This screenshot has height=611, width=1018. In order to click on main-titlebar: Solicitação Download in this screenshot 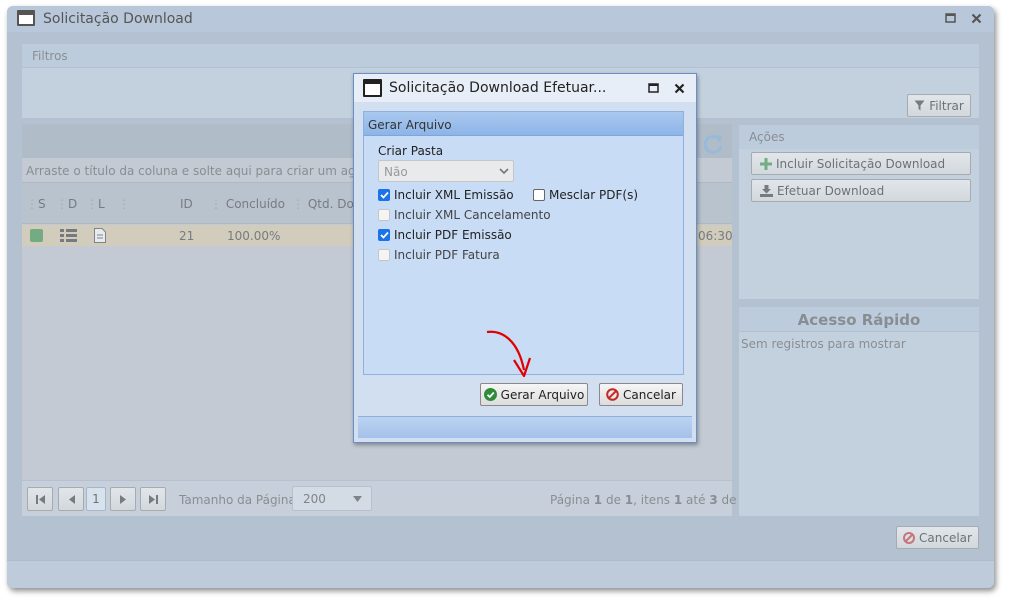, I will do `click(500, 19)`.